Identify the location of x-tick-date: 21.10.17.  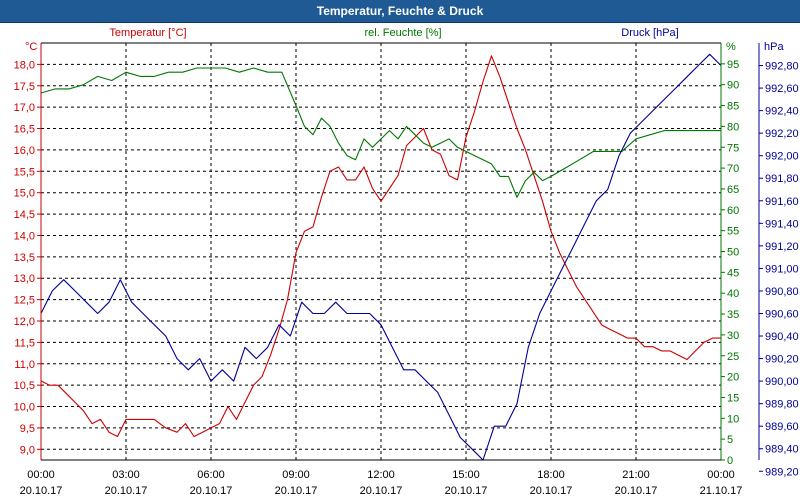
(721, 491).